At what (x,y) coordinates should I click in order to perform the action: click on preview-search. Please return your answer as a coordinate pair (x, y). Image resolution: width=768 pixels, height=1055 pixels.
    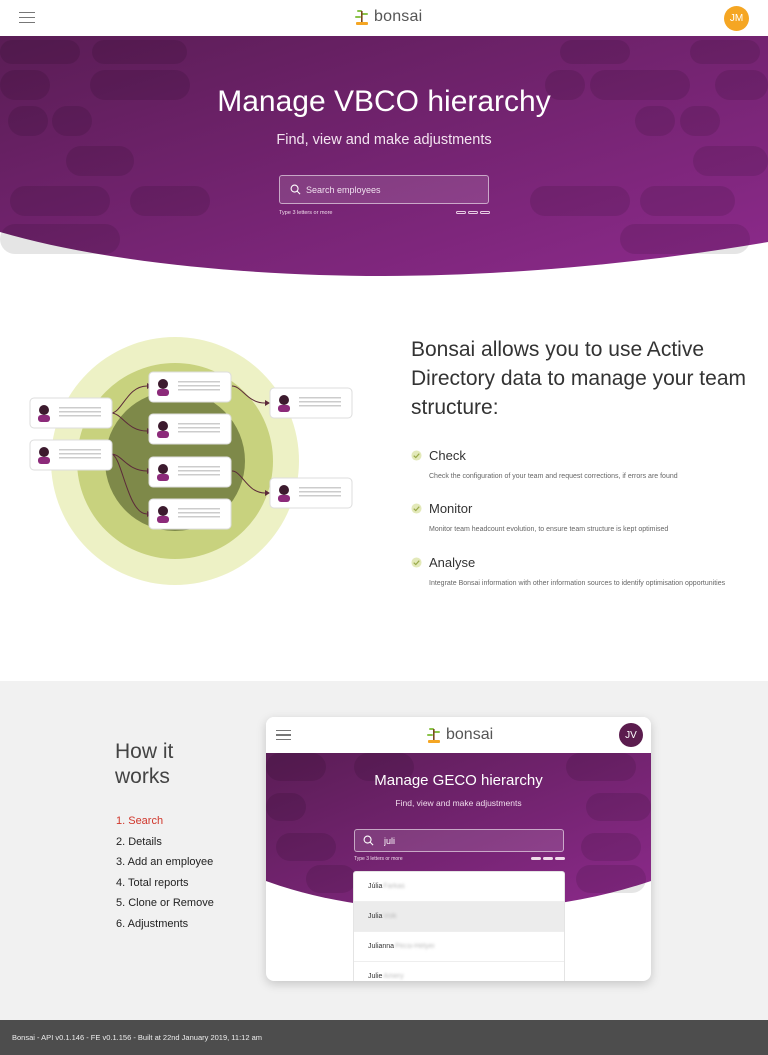
    Looking at the image, I should click on (459, 840).